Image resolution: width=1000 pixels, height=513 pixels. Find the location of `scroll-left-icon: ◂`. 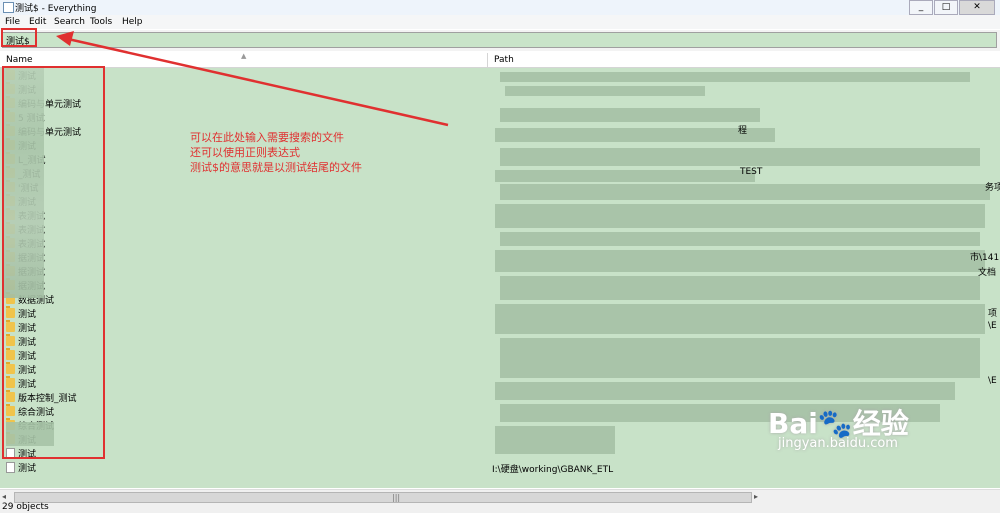

scroll-left-icon: ◂ is located at coordinates (4, 496).